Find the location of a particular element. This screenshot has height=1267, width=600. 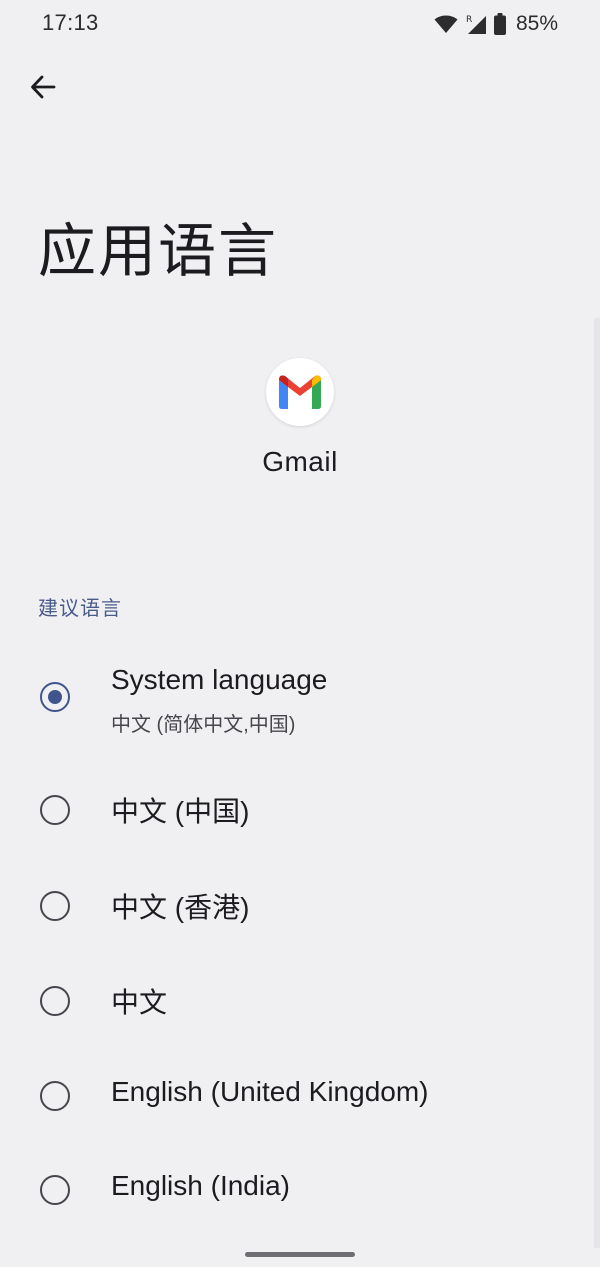

svg-text: R is located at coordinates (469, 20).